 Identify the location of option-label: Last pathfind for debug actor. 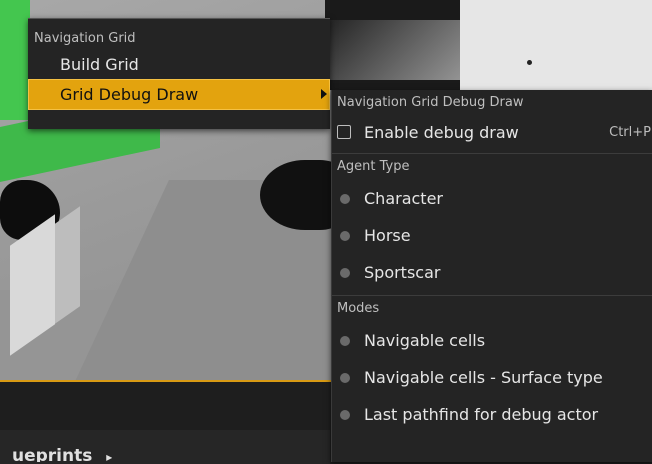
(481, 414).